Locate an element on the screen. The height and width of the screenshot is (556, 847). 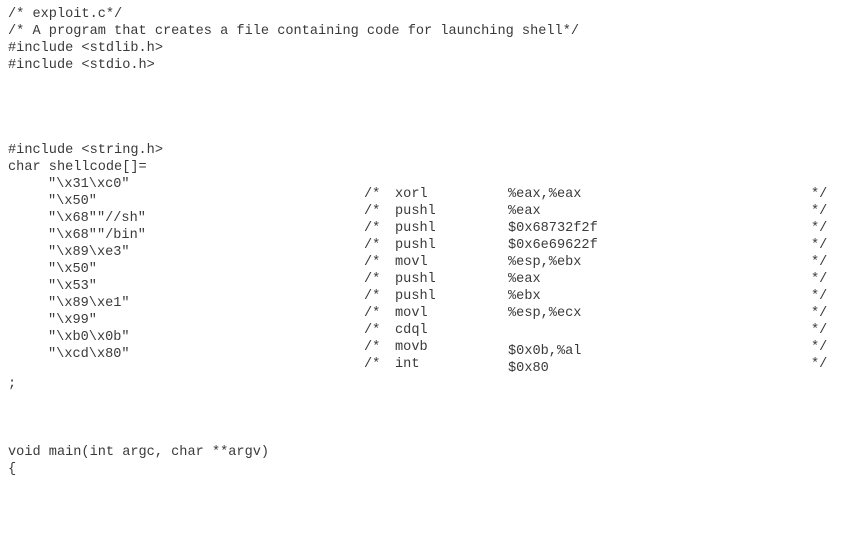
include-stdlib: #include <stdlib.h> is located at coordinates (85, 48).